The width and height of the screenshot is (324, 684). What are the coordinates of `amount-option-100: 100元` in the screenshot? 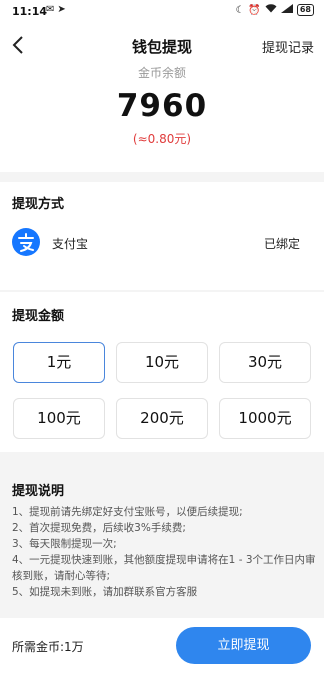 It's located at (59, 418).